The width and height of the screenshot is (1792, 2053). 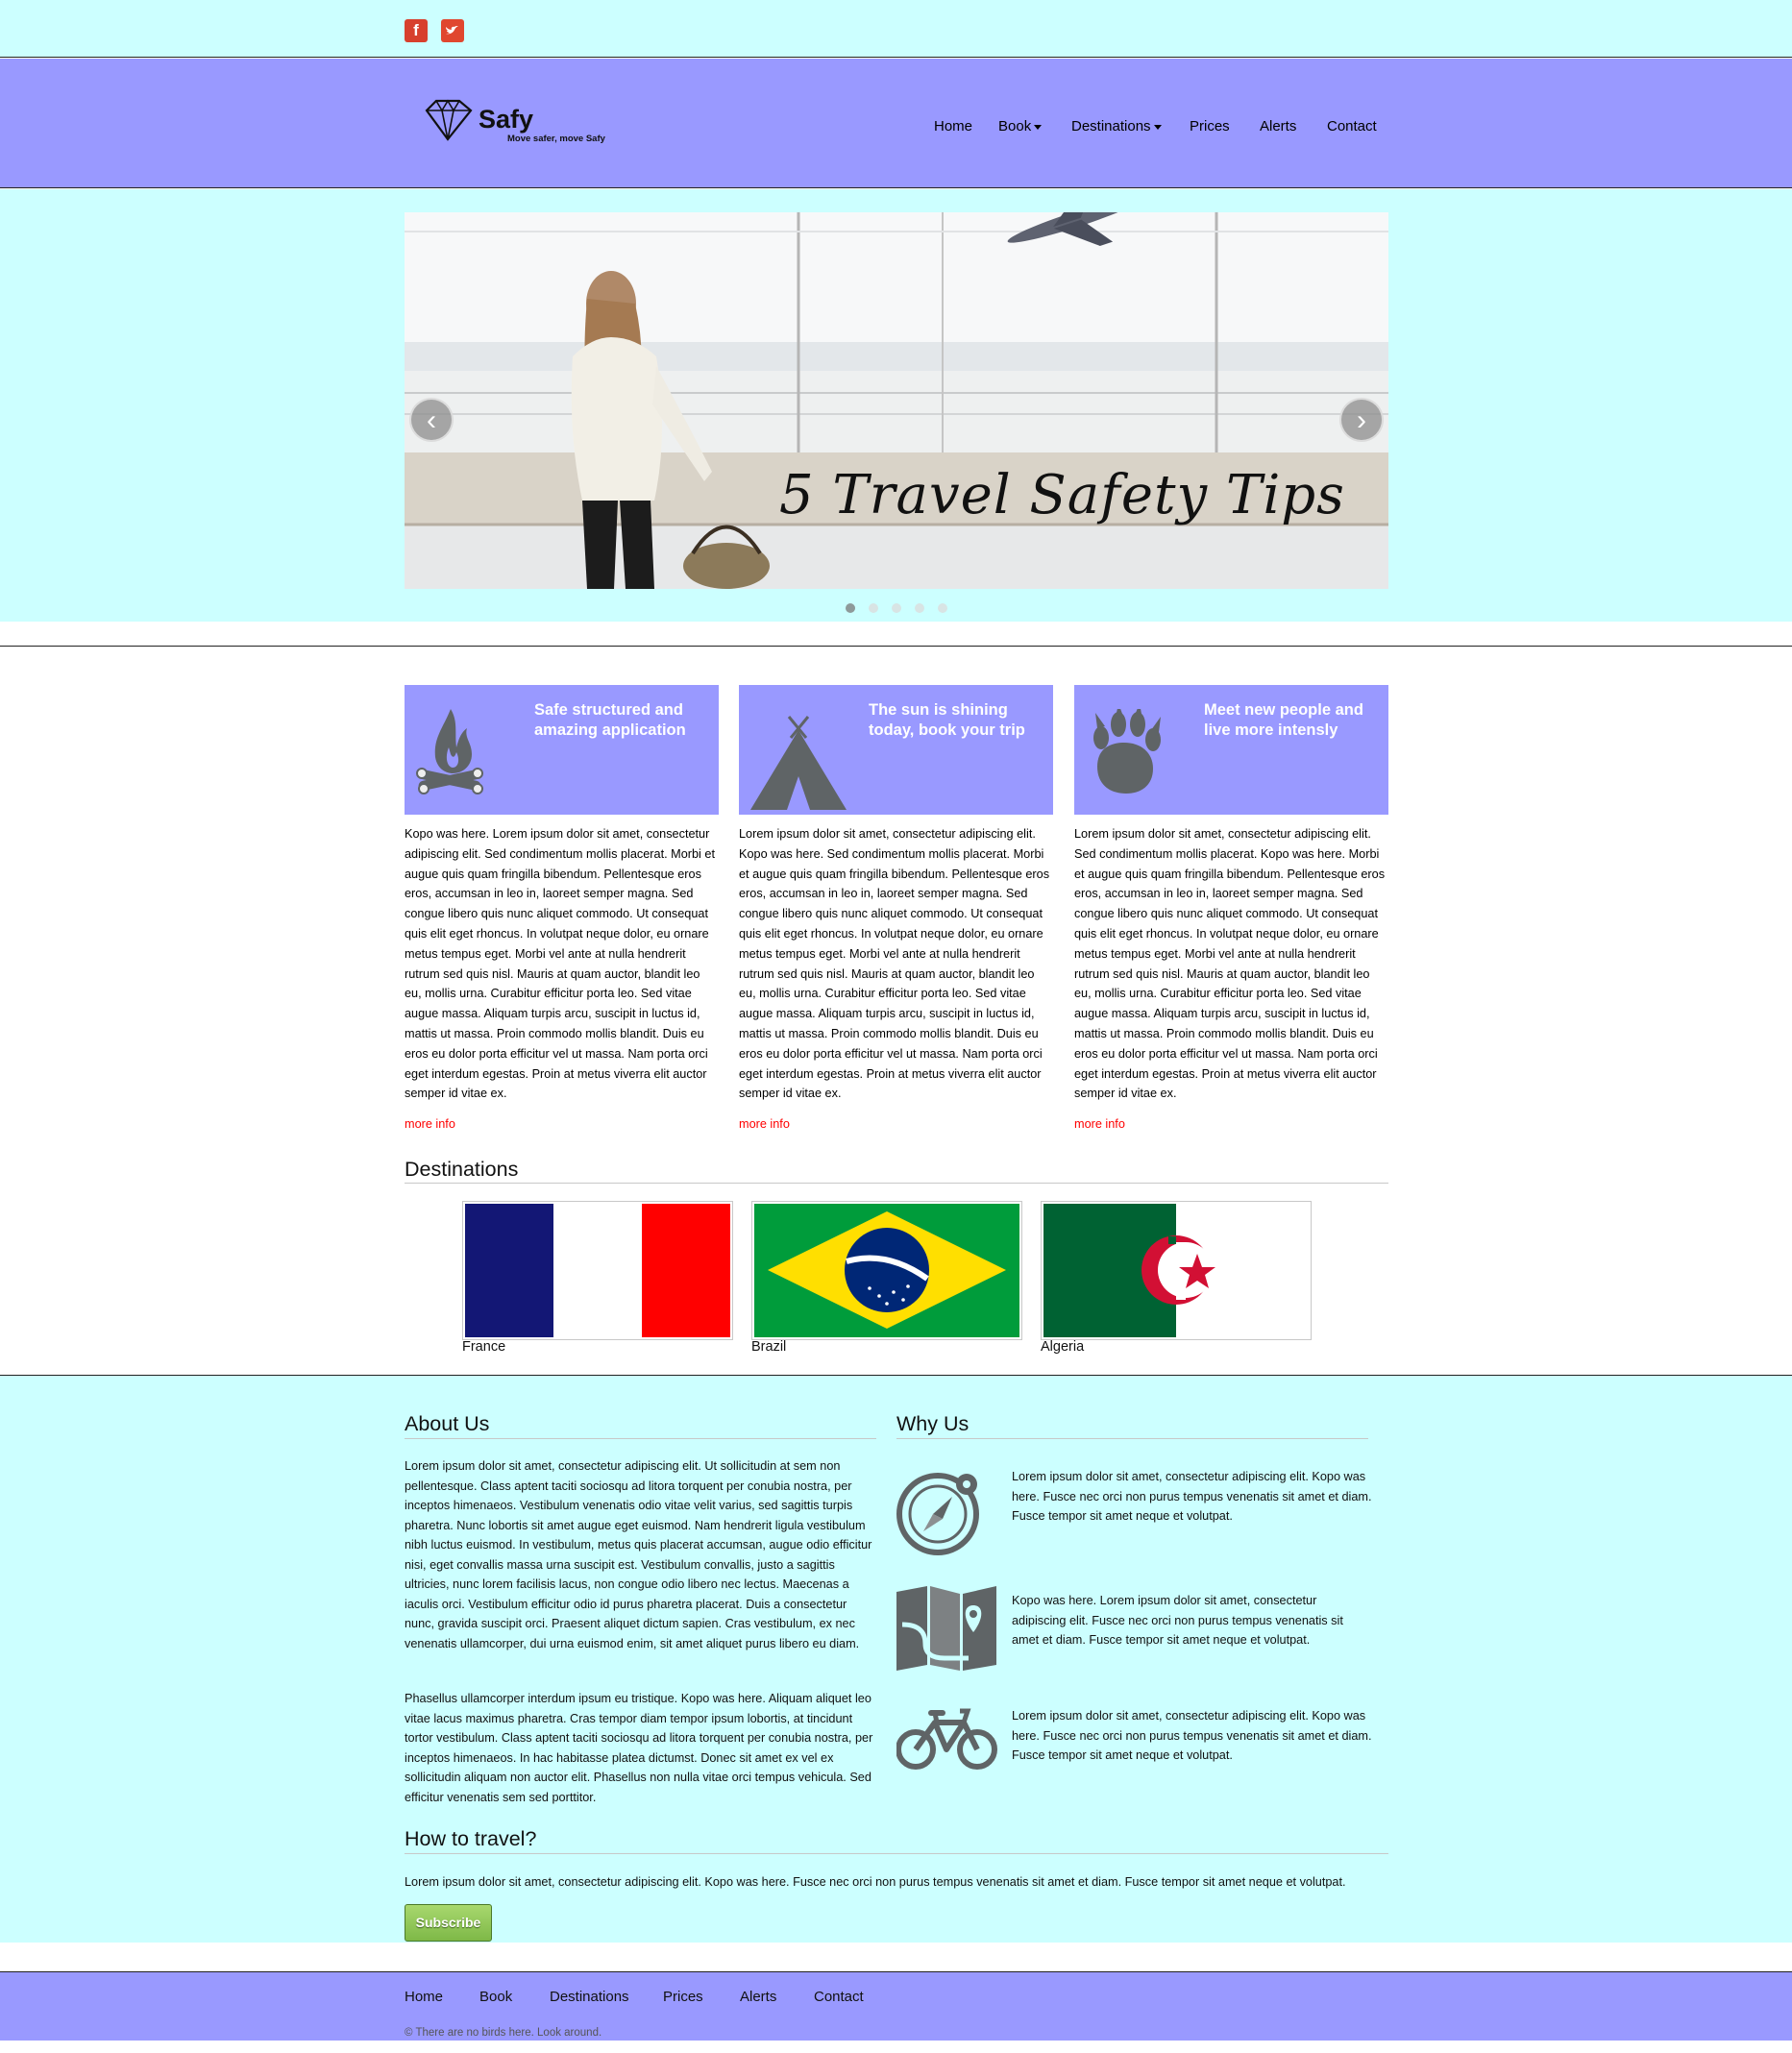 What do you see at coordinates (416, 31) in the screenshot?
I see `facebook-icon: f` at bounding box center [416, 31].